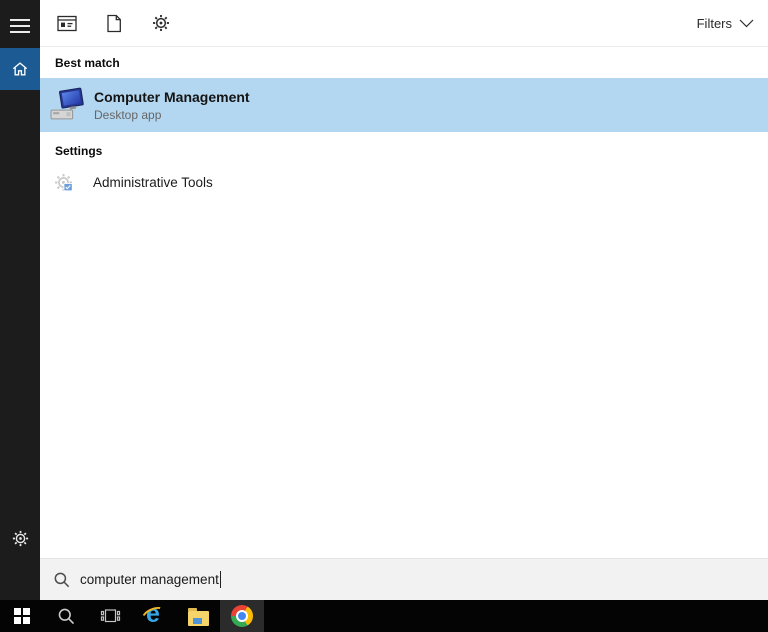 The height and width of the screenshot is (632, 768). What do you see at coordinates (63, 182) in the screenshot?
I see `admin-tools-gear-icon` at bounding box center [63, 182].